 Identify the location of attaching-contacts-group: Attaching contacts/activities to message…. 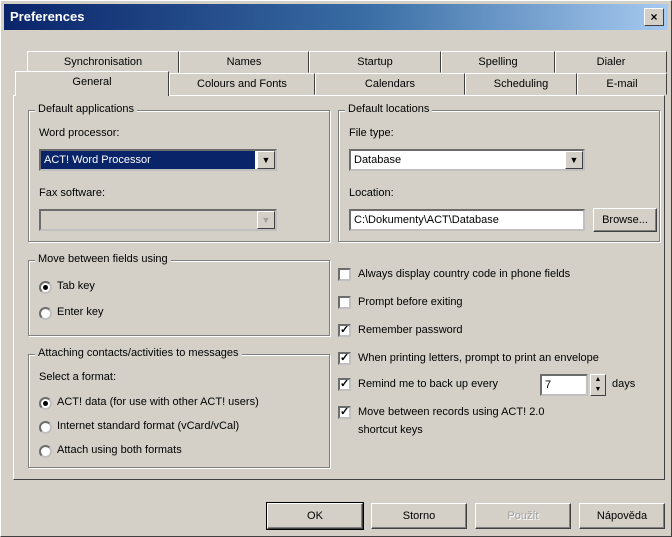
(179, 407).